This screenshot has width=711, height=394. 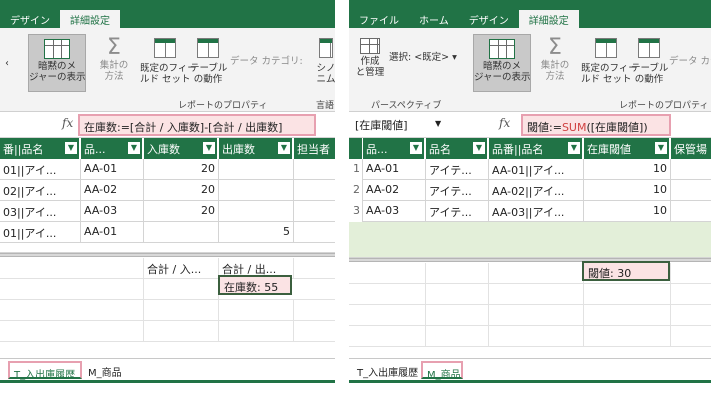 What do you see at coordinates (325, 106) in the screenshot?
I see `group-language: 言語` at bounding box center [325, 106].